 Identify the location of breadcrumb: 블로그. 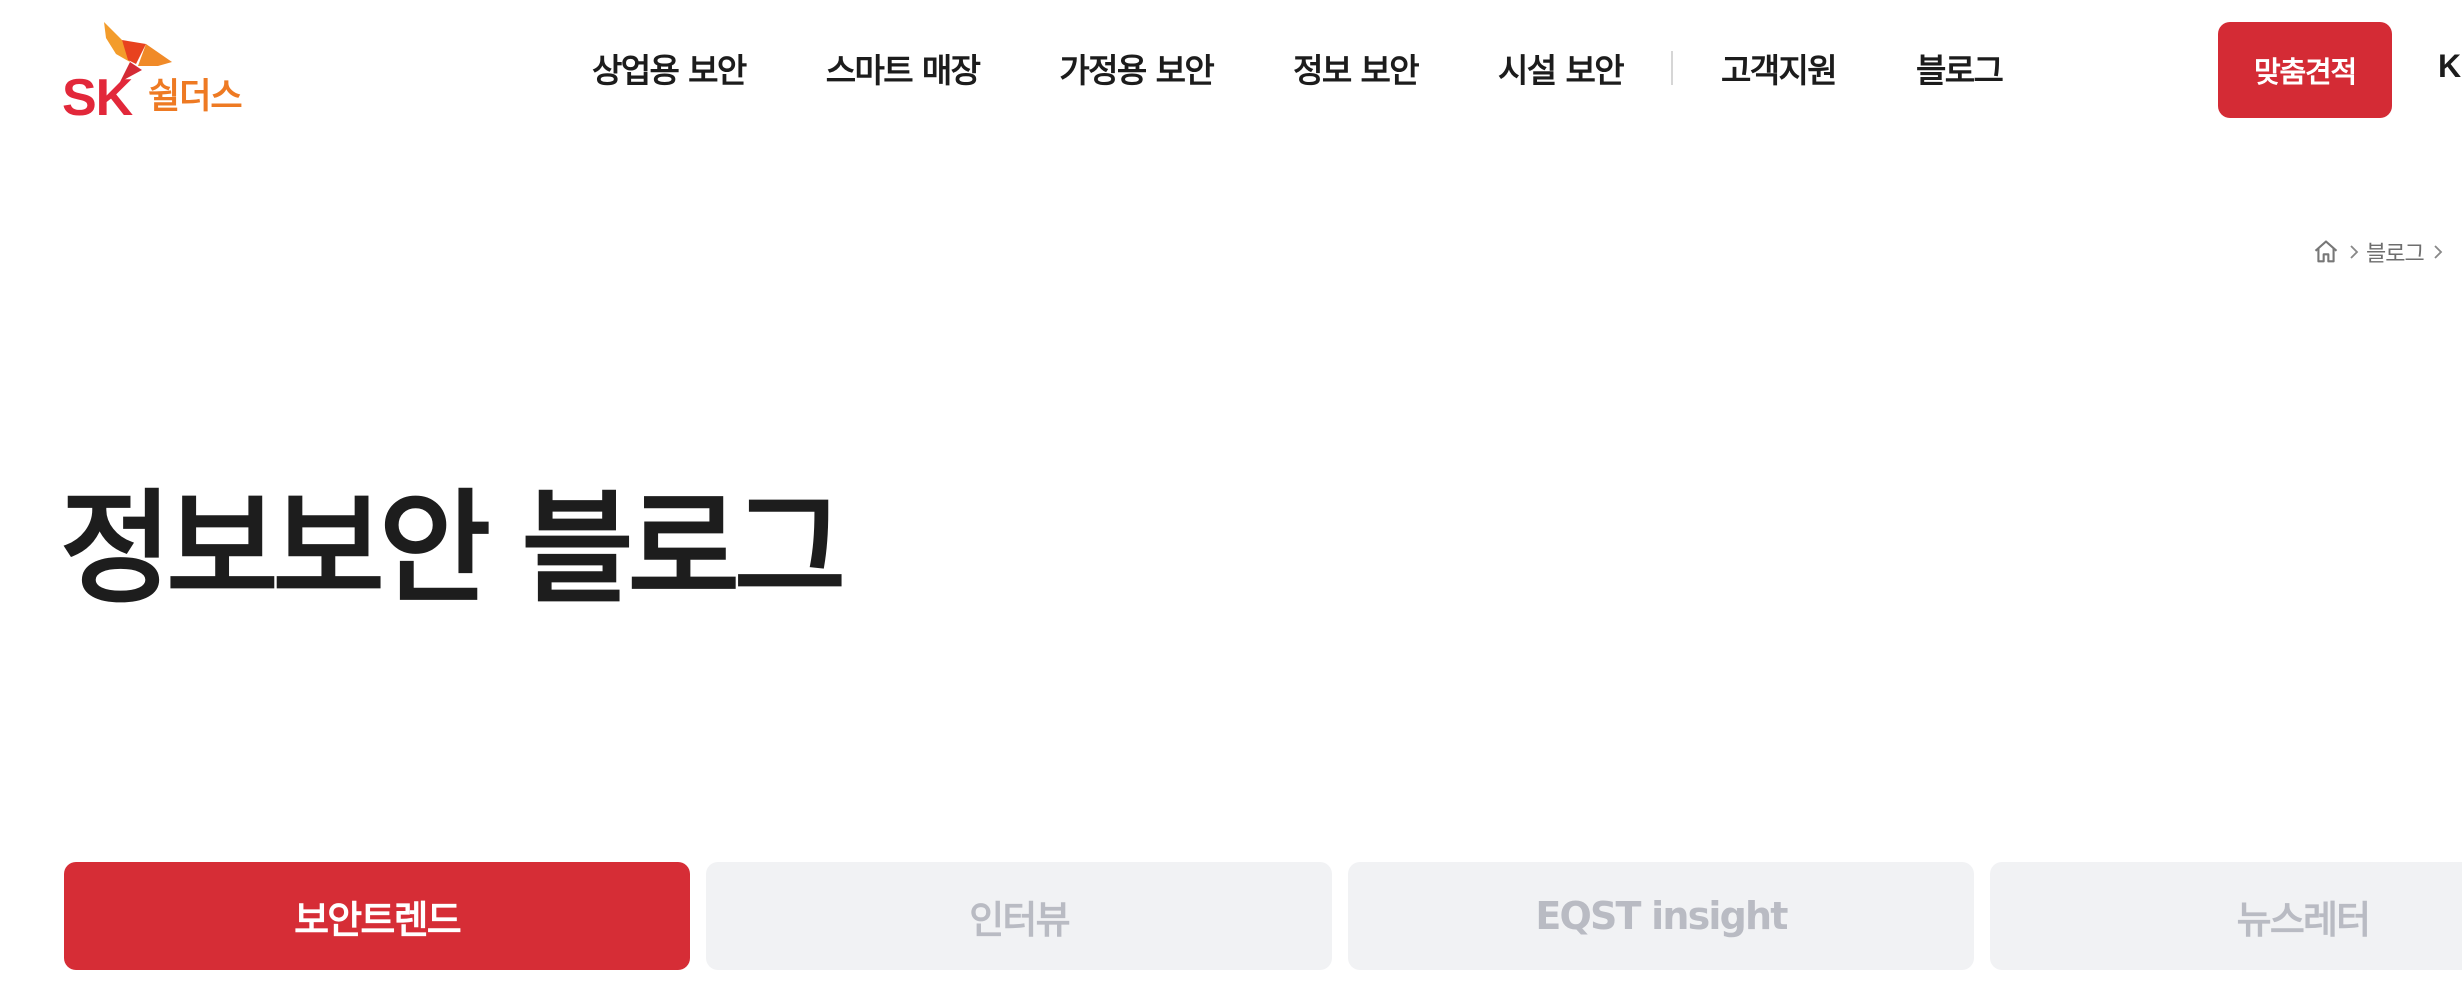
(2381, 252).